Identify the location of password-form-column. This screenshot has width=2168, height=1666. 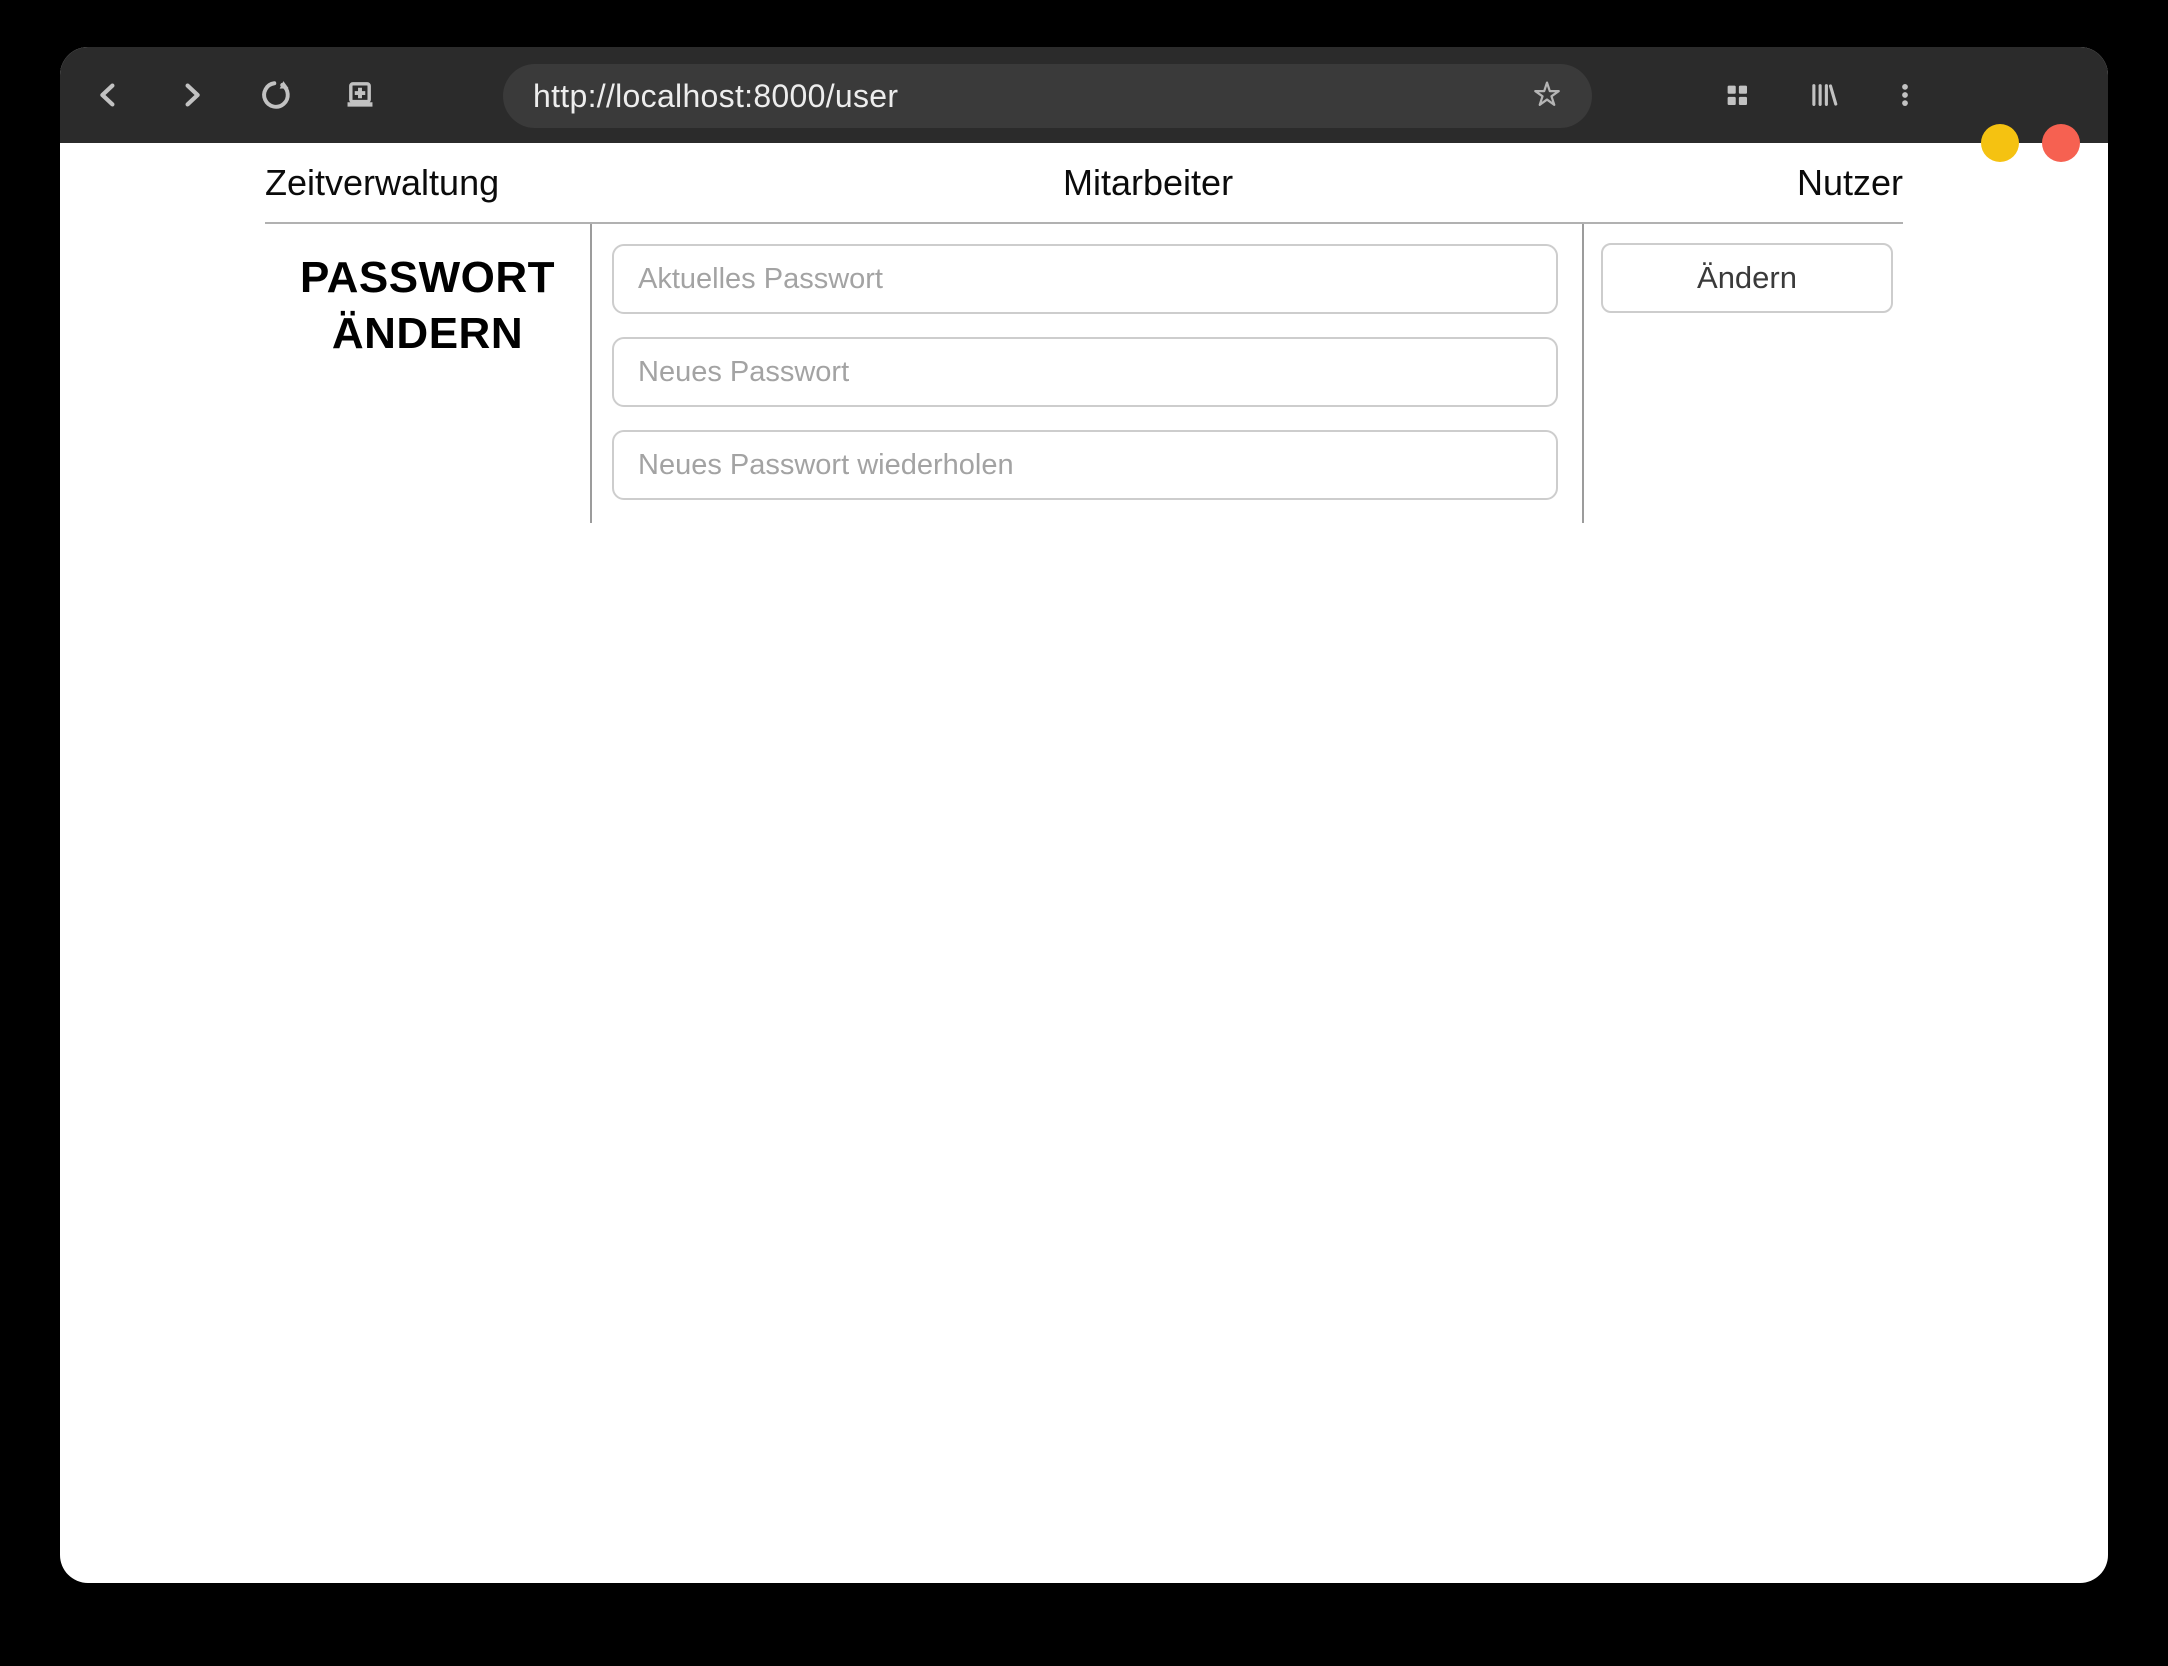
(1086, 373).